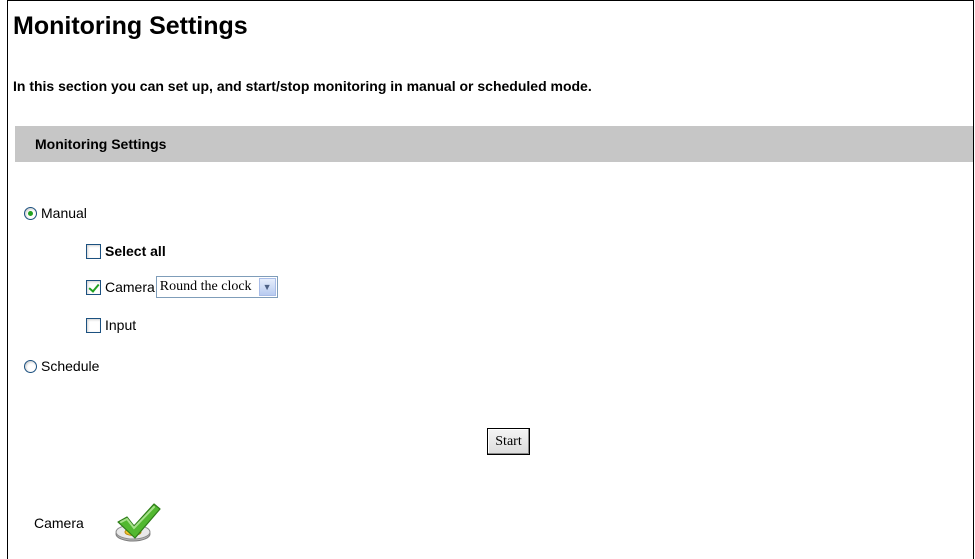 Image resolution: width=975 pixels, height=559 pixels. Describe the element at coordinates (64, 213) in the screenshot. I see `manual-label: Manual` at that location.